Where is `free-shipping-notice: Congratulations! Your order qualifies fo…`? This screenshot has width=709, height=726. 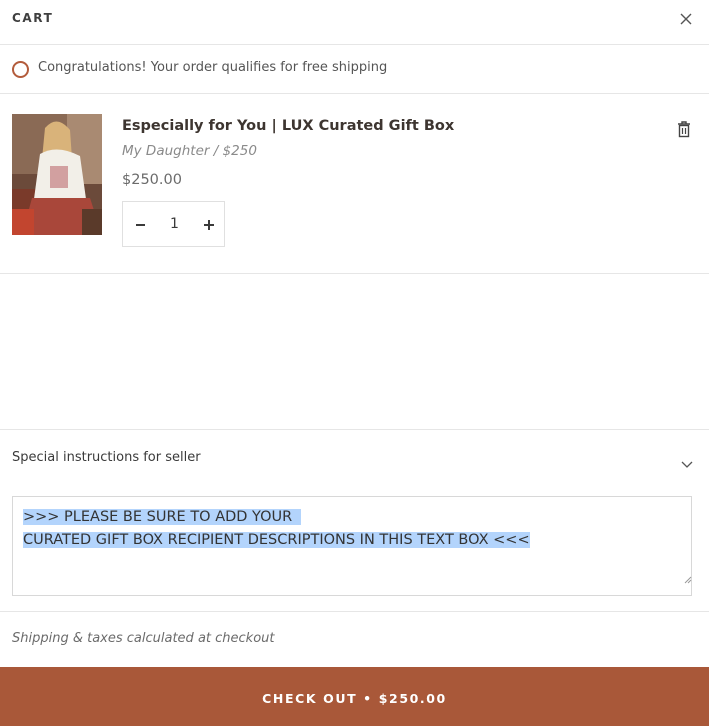 free-shipping-notice: Congratulations! Your order qualifies fo… is located at coordinates (354, 69).